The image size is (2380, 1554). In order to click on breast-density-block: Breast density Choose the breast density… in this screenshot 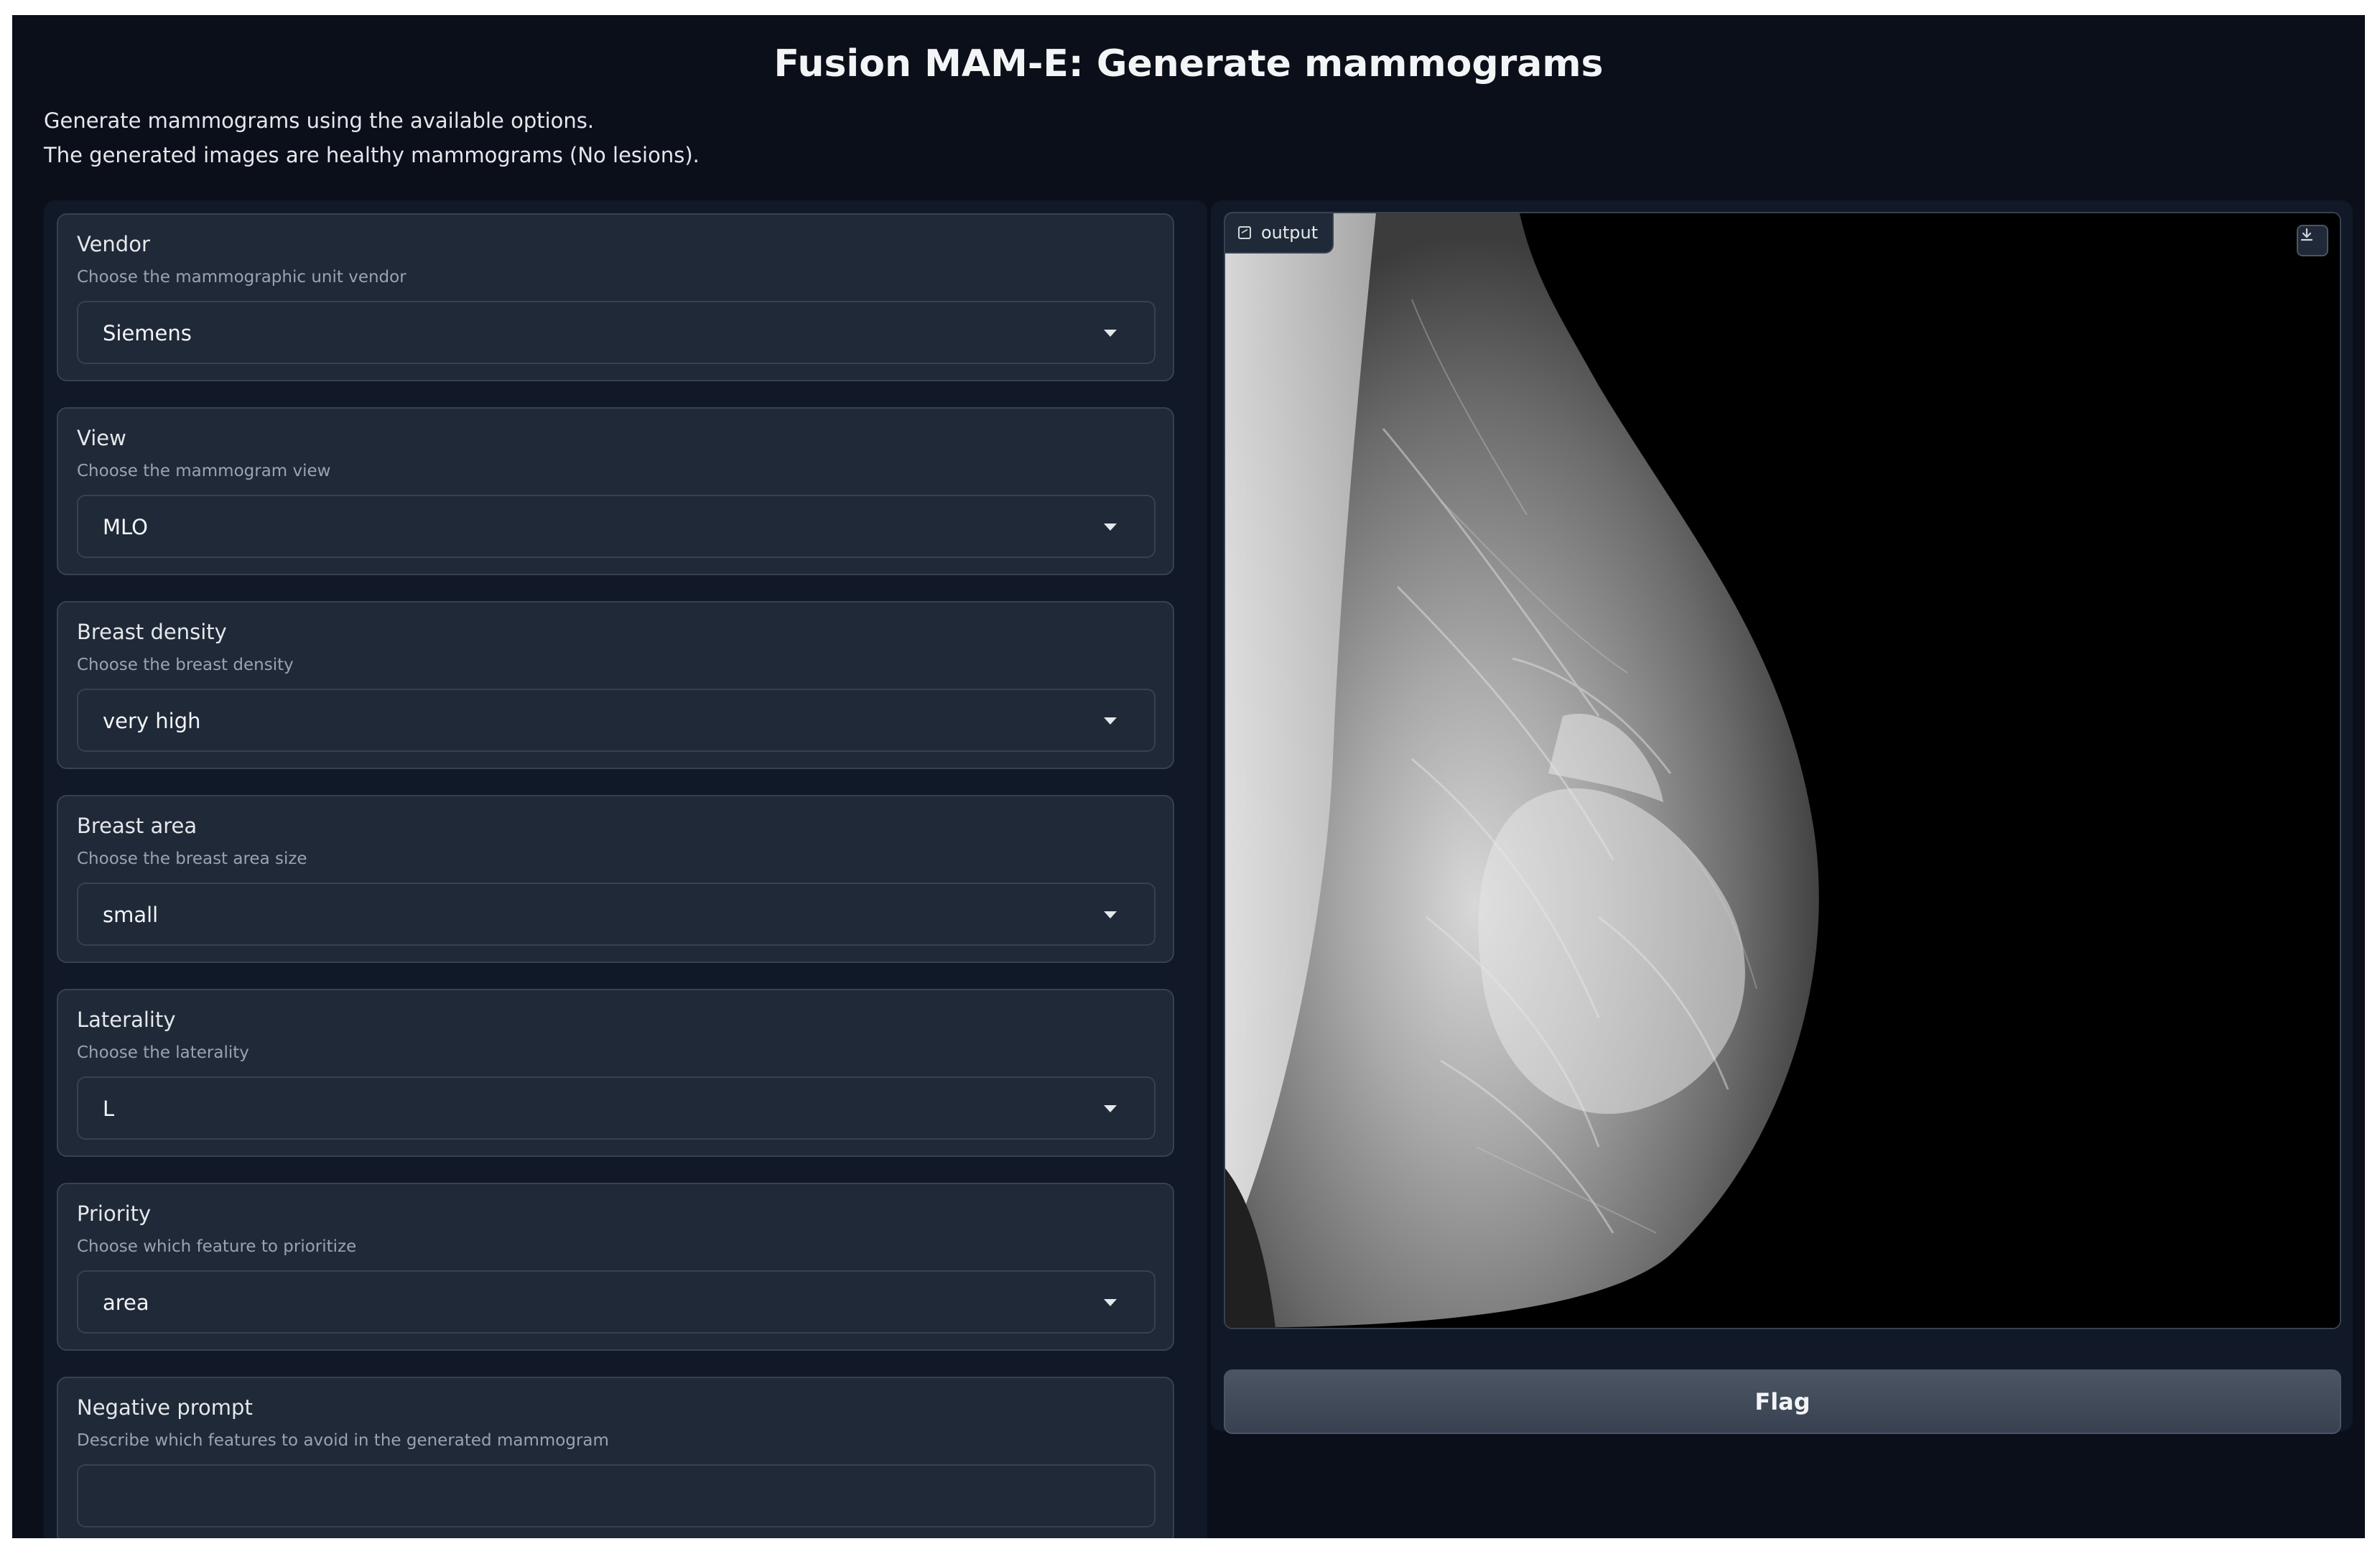, I will do `click(615, 685)`.